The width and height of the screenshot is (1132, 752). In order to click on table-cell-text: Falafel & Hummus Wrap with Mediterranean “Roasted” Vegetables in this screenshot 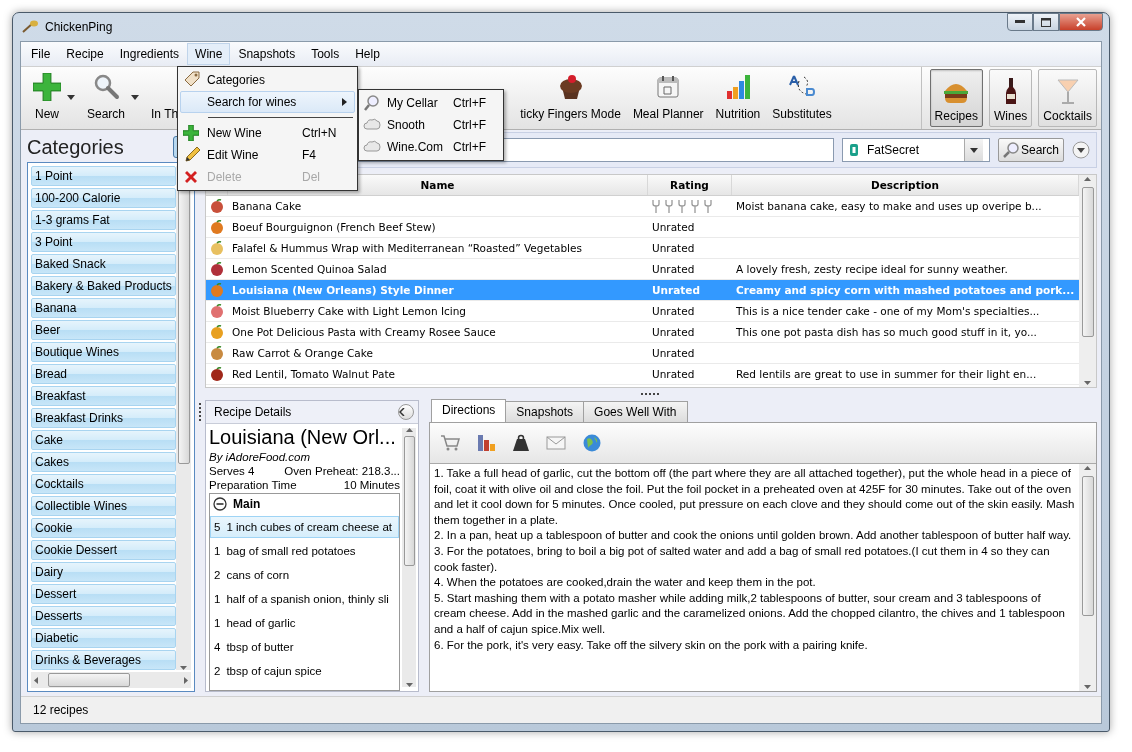, I will do `click(407, 248)`.